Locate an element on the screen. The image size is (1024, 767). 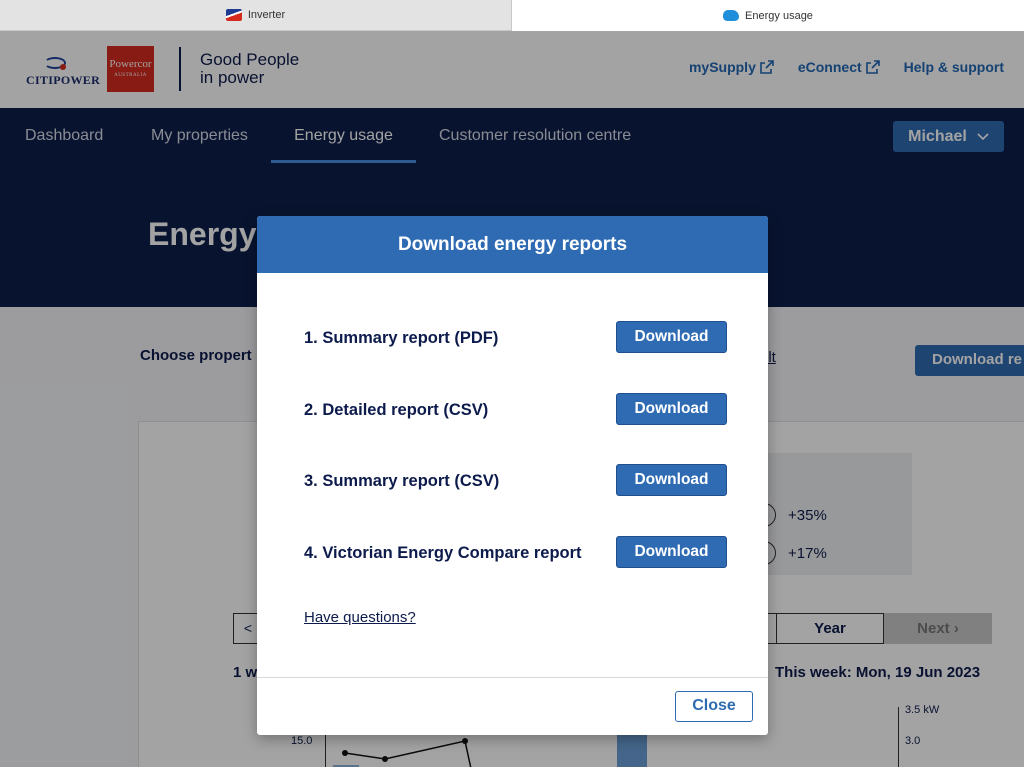
report-label: 3. Summary report (CSV) is located at coordinates (402, 481).